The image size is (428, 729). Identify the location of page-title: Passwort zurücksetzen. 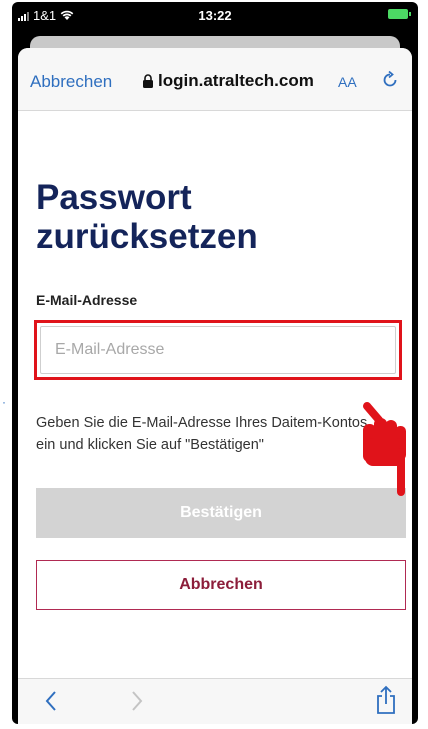
(147, 217).